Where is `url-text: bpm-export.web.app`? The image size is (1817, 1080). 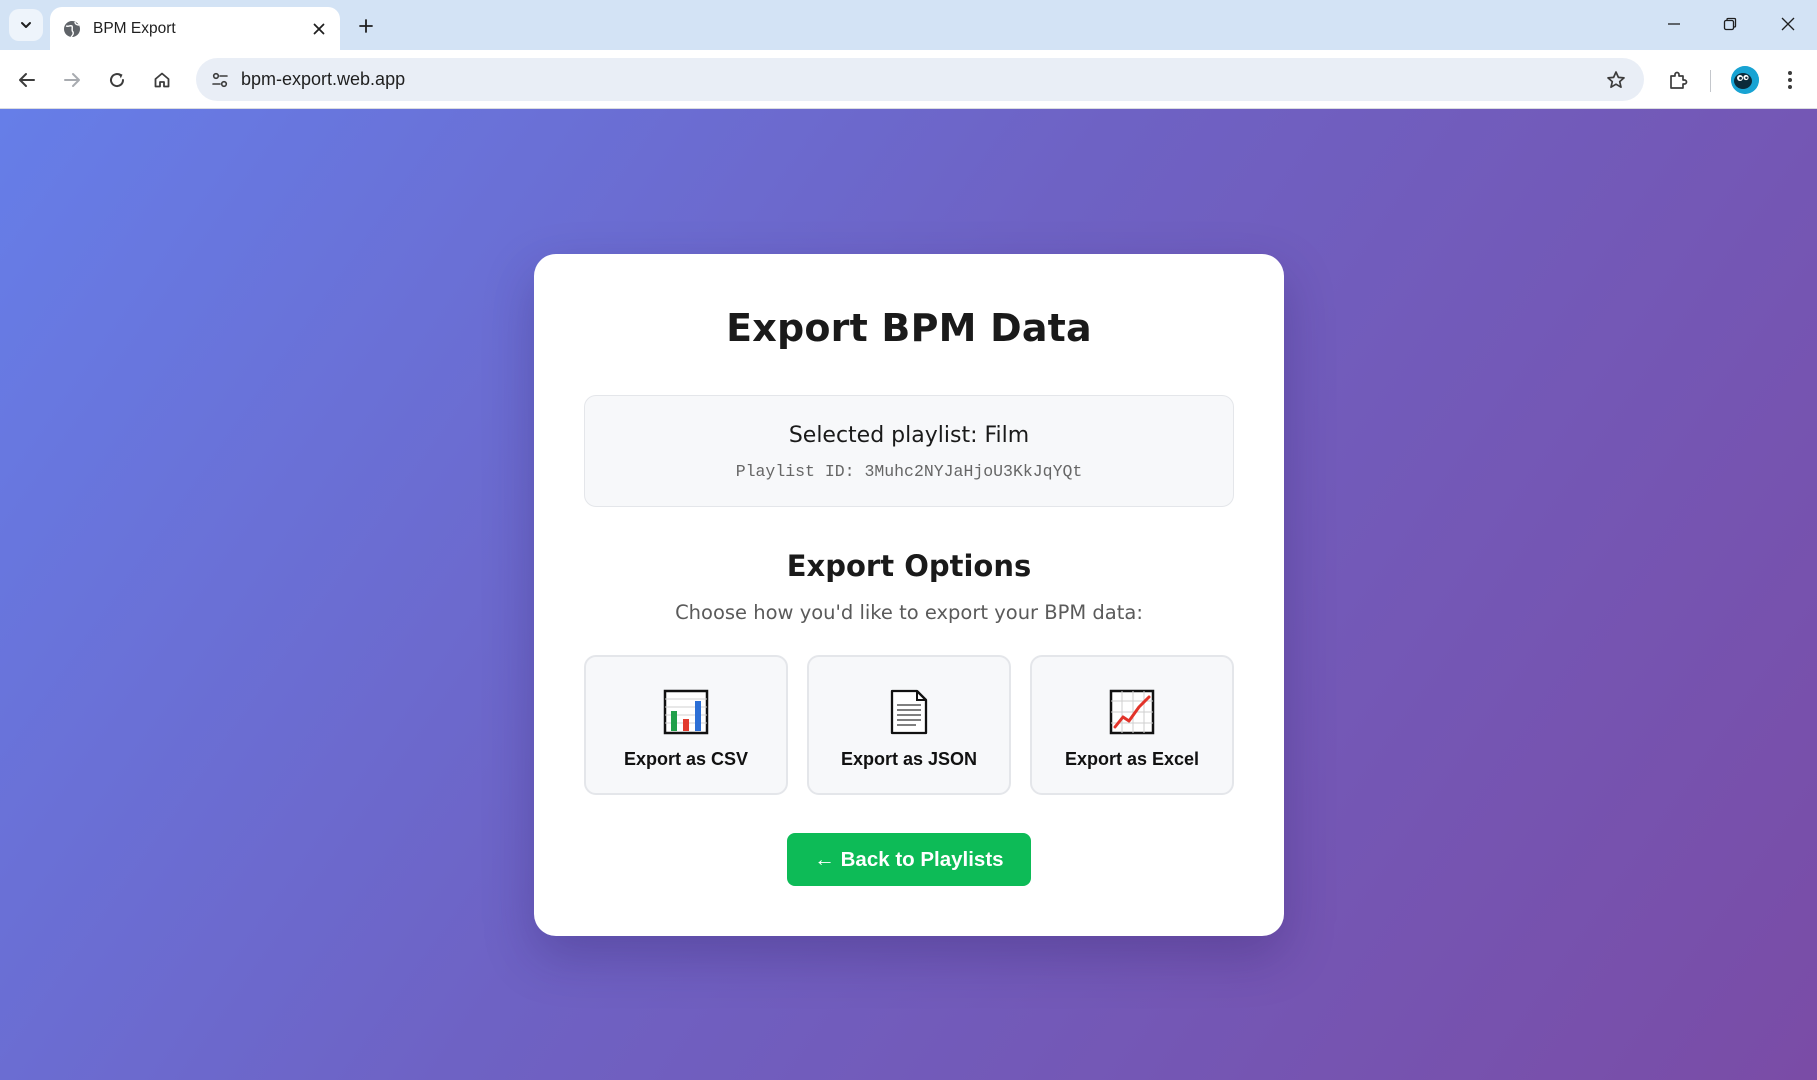
url-text: bpm-export.web.app is located at coordinates (323, 79).